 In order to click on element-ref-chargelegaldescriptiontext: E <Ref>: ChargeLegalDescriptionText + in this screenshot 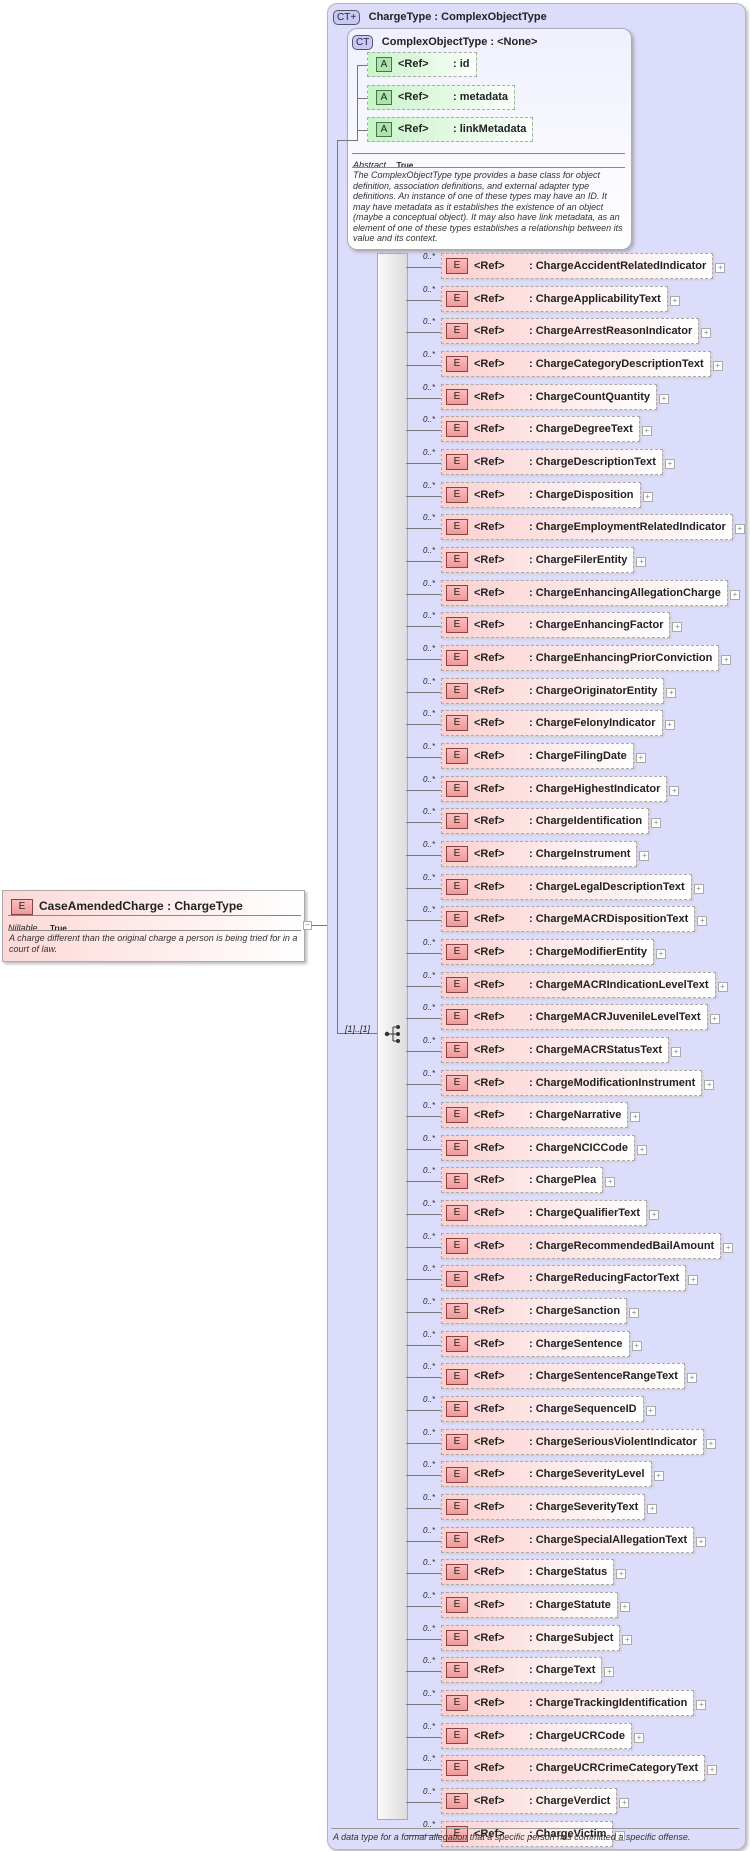, I will do `click(572, 886)`.